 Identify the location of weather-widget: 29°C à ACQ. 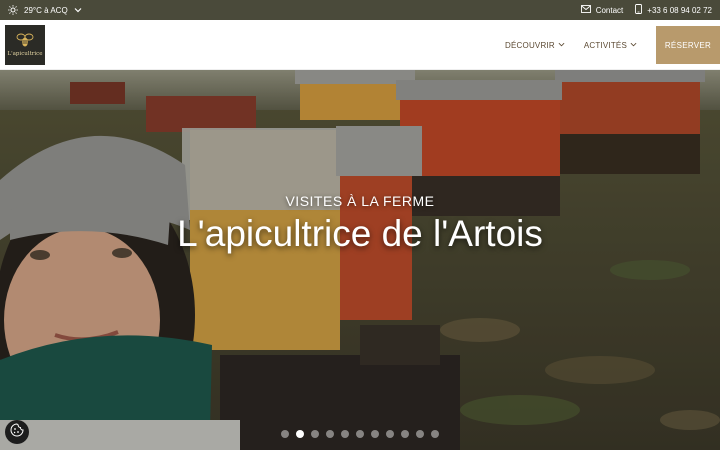
(45, 10).